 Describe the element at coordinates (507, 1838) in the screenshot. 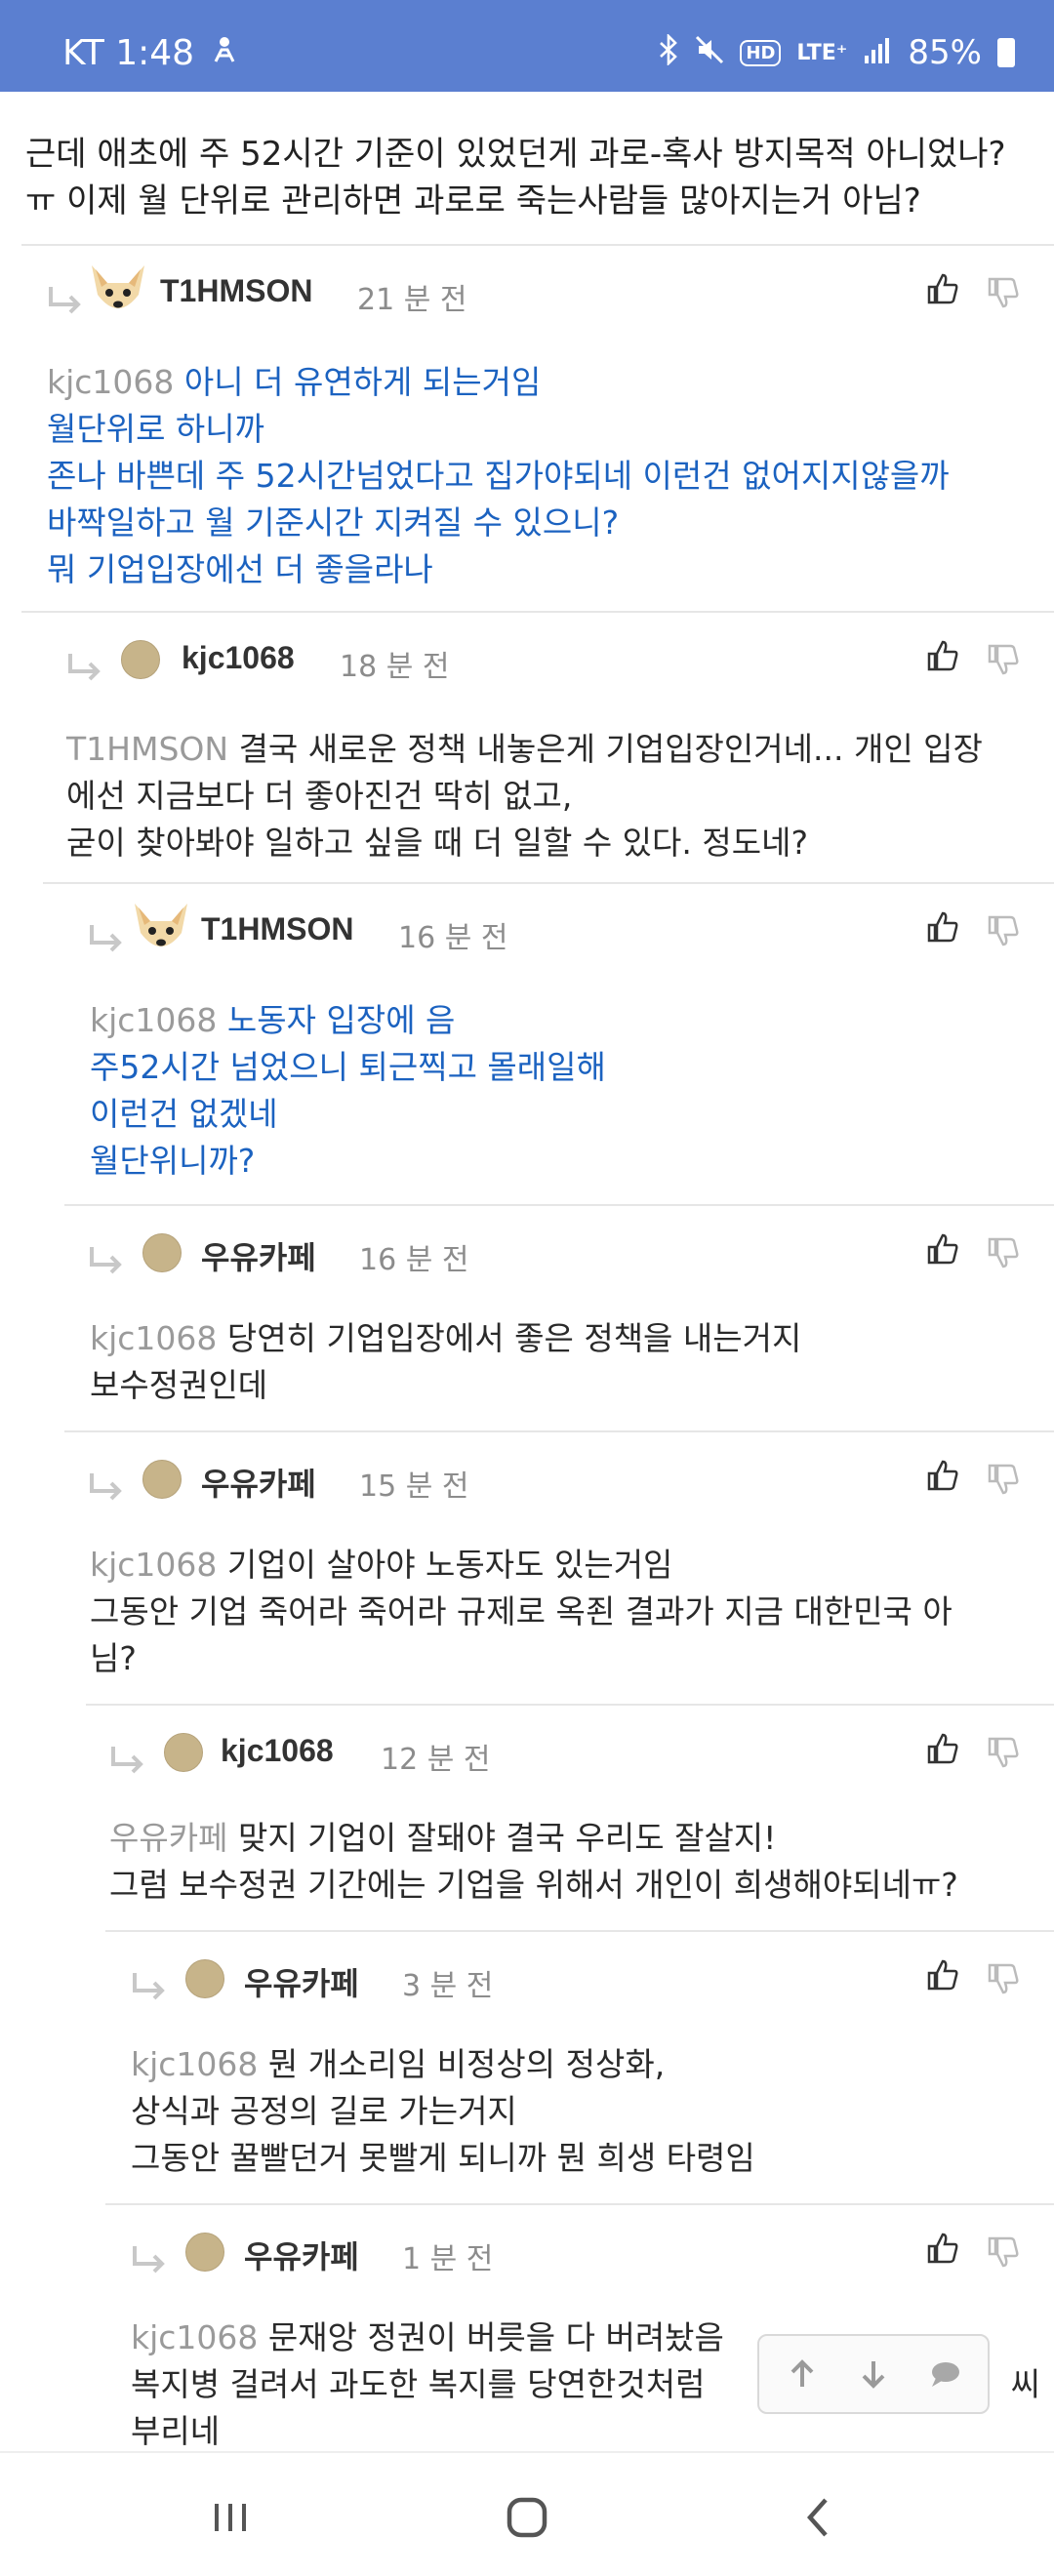

I see `comment-line: 맞지 기업이 잘돼야 결국 우리도 잘살지!` at that location.